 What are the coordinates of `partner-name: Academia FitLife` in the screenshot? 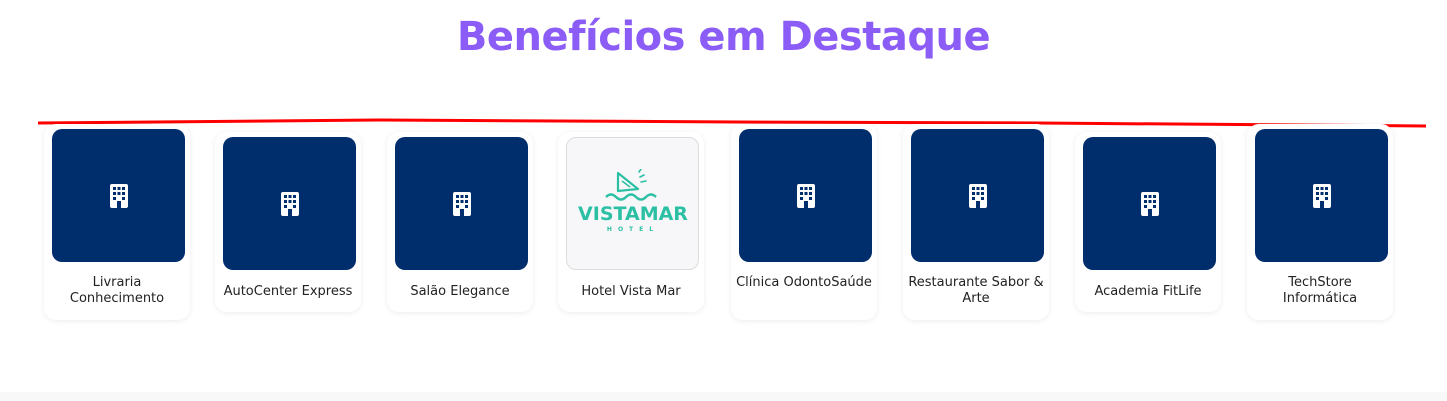 It's located at (1148, 291).